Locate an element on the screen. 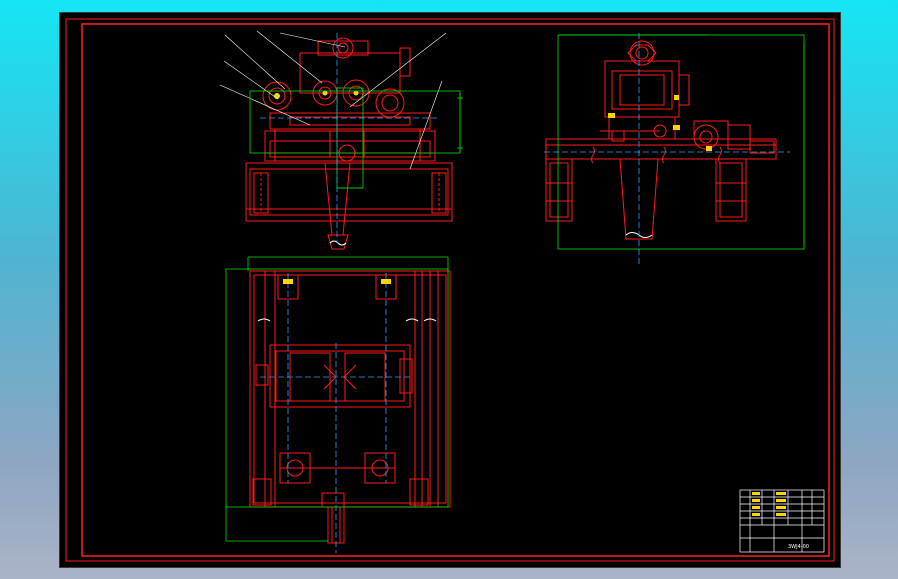 The width and height of the screenshot is (898, 579). front-view is located at coordinates (336, 140).